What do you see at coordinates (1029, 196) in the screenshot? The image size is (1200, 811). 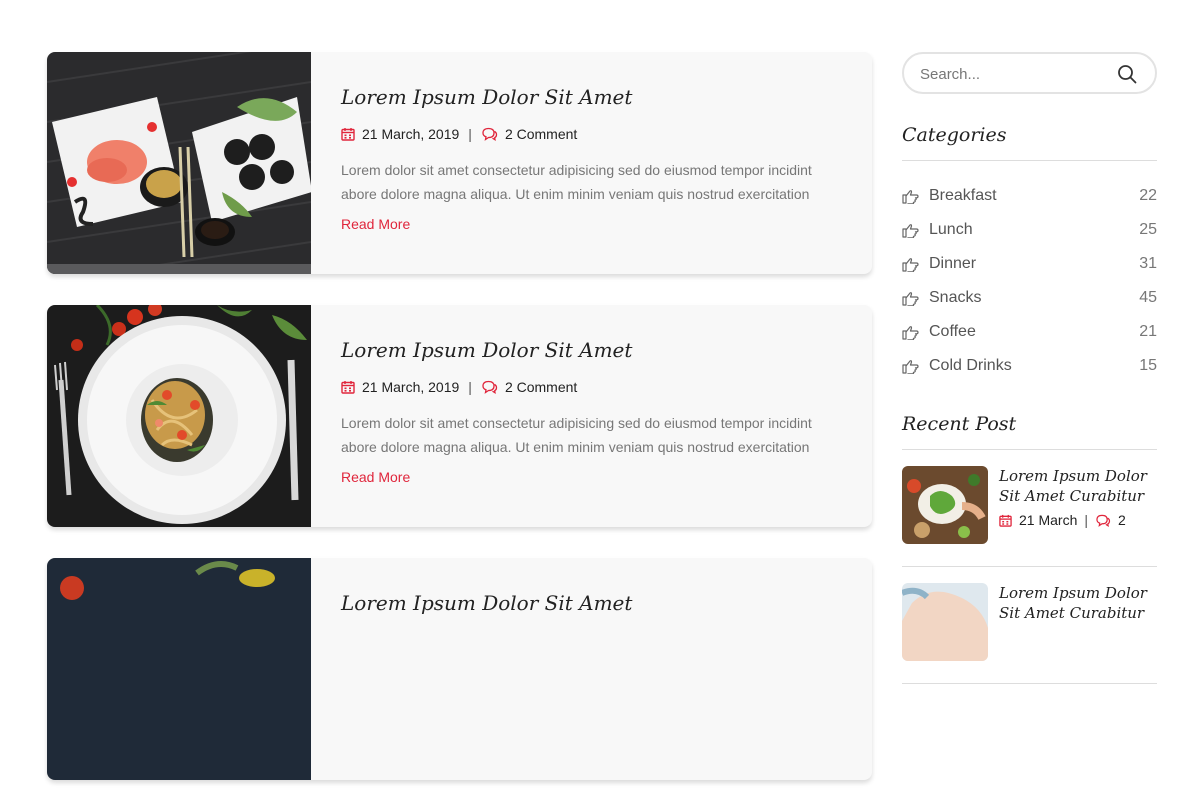 I see `category-item: Breakfast 22` at bounding box center [1029, 196].